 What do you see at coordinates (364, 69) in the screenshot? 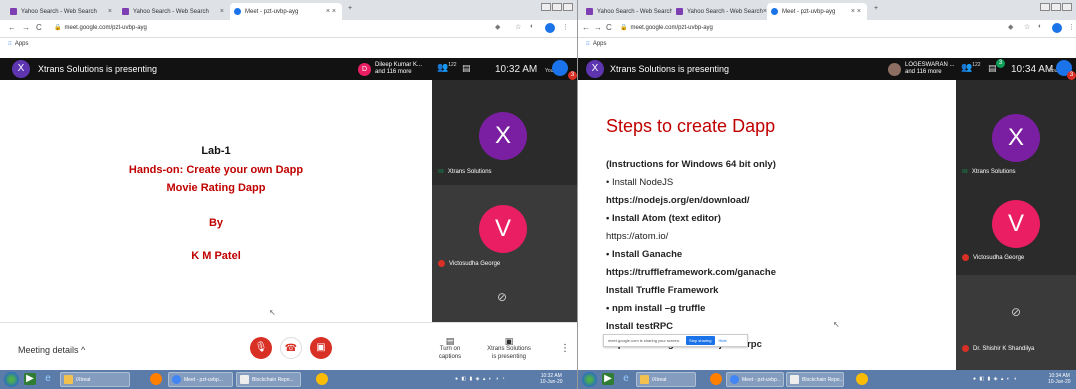
I see `avatar: D` at bounding box center [364, 69].